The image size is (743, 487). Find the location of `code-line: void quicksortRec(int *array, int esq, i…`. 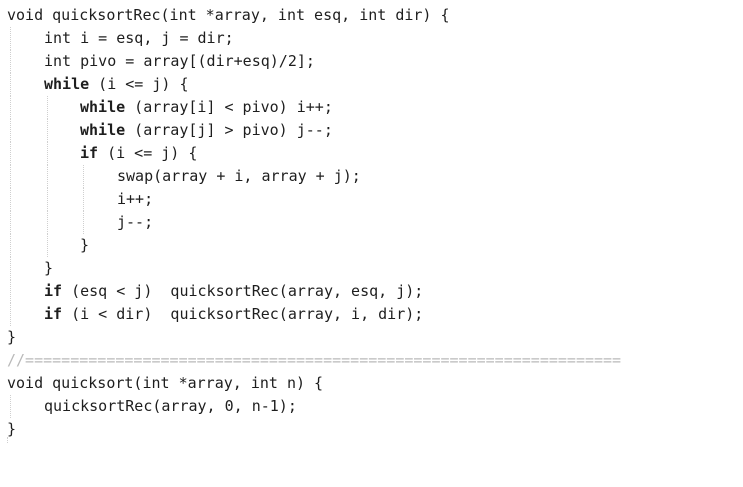

code-line: void quicksortRec(int *array, int esq, i… is located at coordinates (371, 15).